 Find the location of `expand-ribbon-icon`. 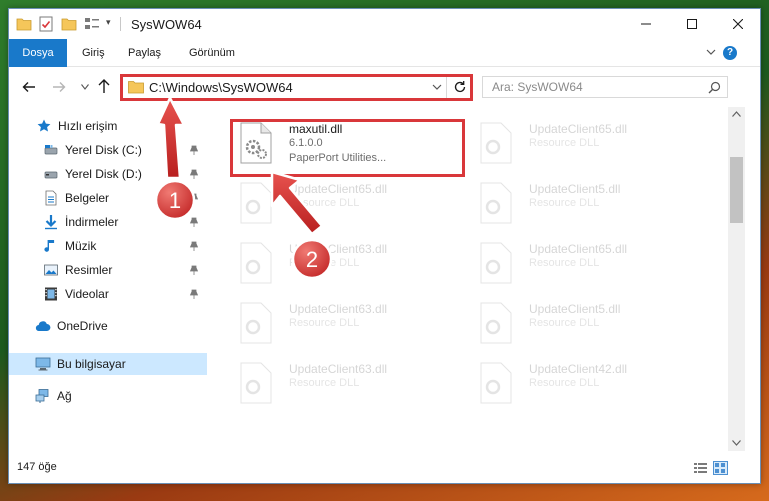

expand-ribbon-icon is located at coordinates (711, 52).